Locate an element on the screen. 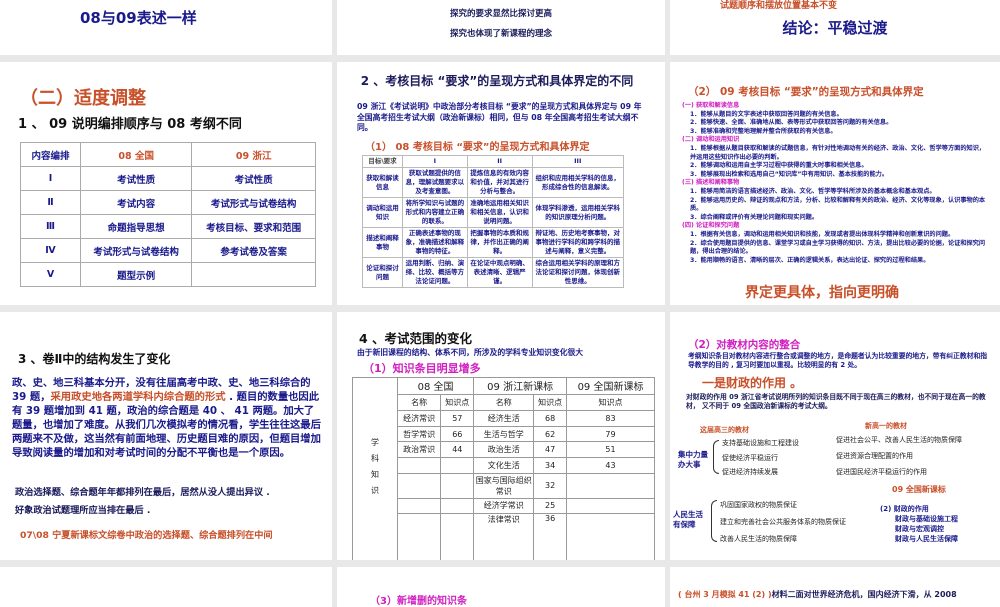 This screenshot has height=607, width=1000. cell: 政治常识 is located at coordinates (419, 450).